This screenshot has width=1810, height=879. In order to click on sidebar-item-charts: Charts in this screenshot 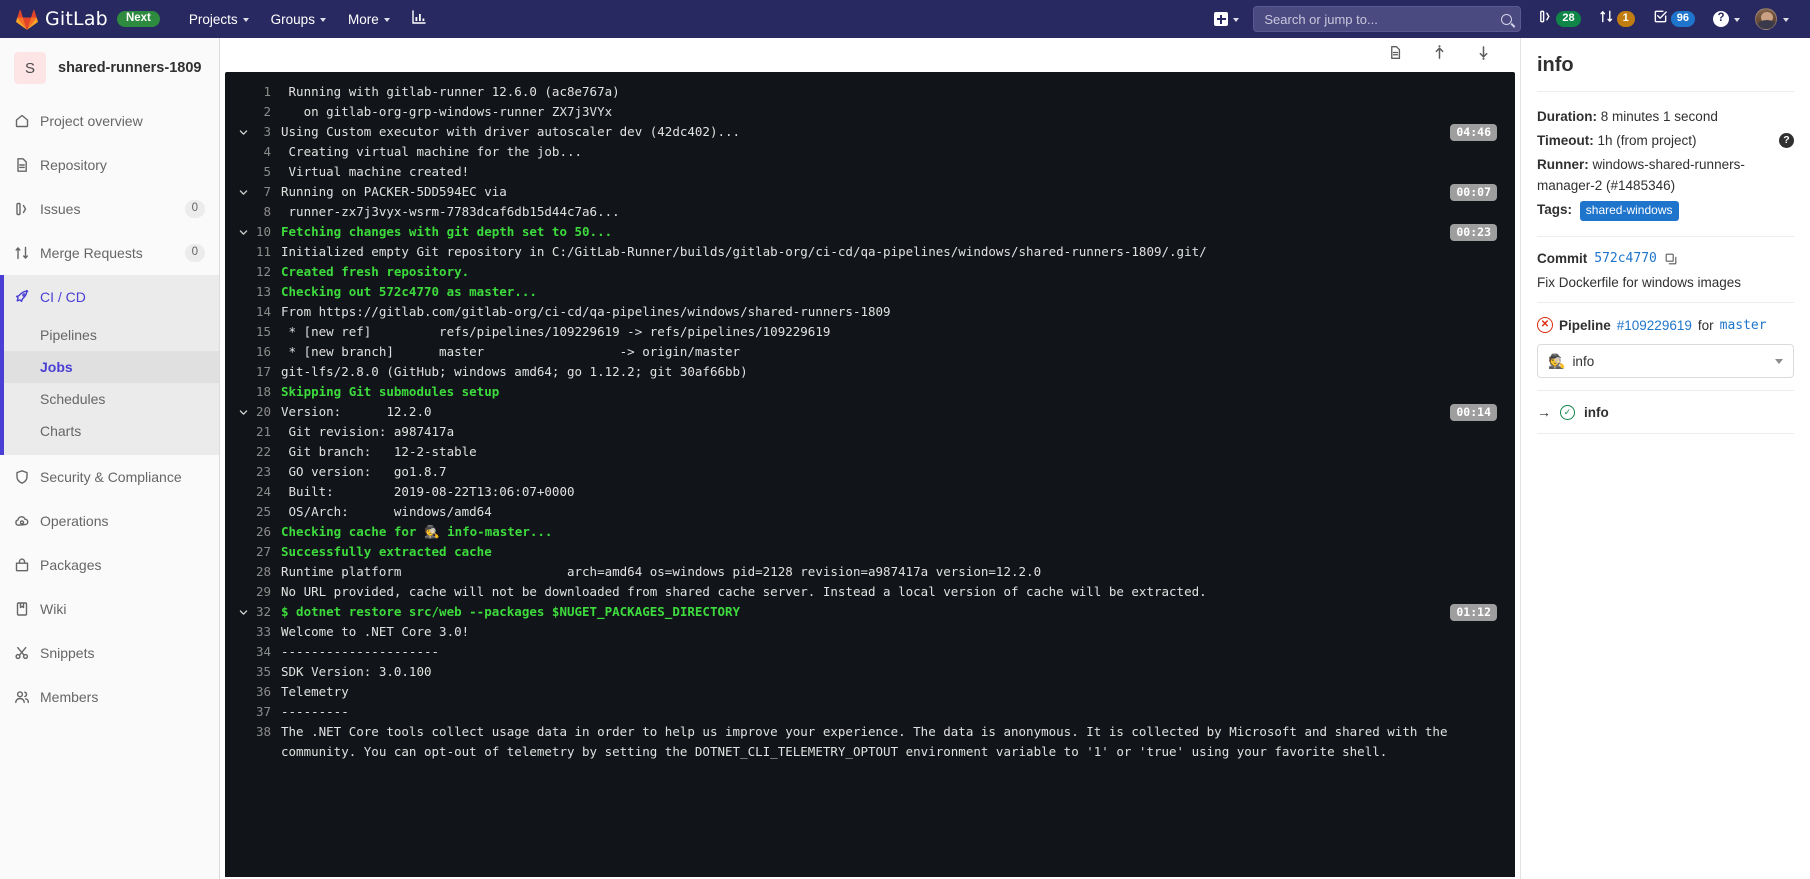, I will do `click(109, 431)`.